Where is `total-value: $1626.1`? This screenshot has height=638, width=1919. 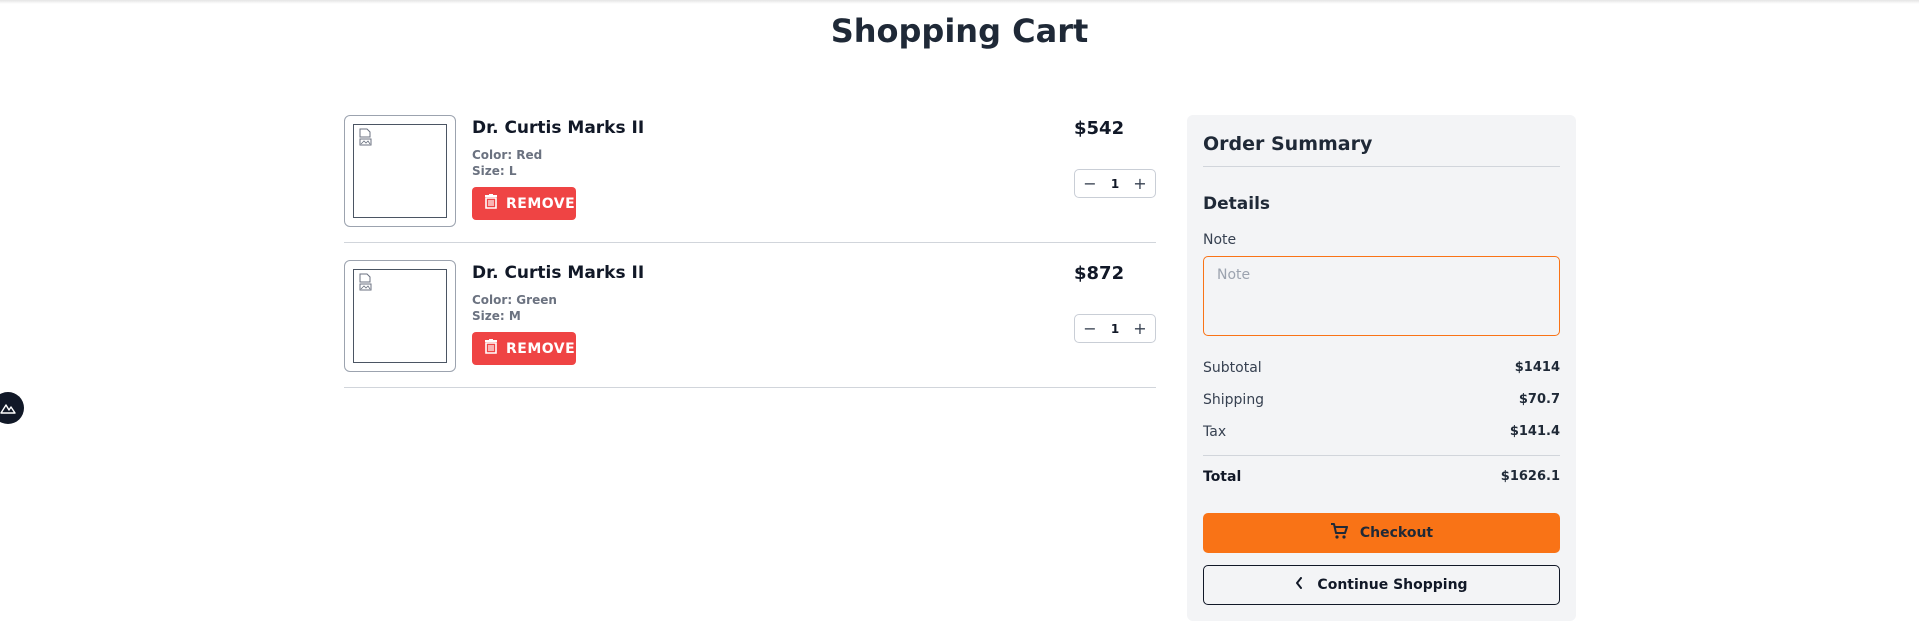
total-value: $1626.1 is located at coordinates (1530, 476).